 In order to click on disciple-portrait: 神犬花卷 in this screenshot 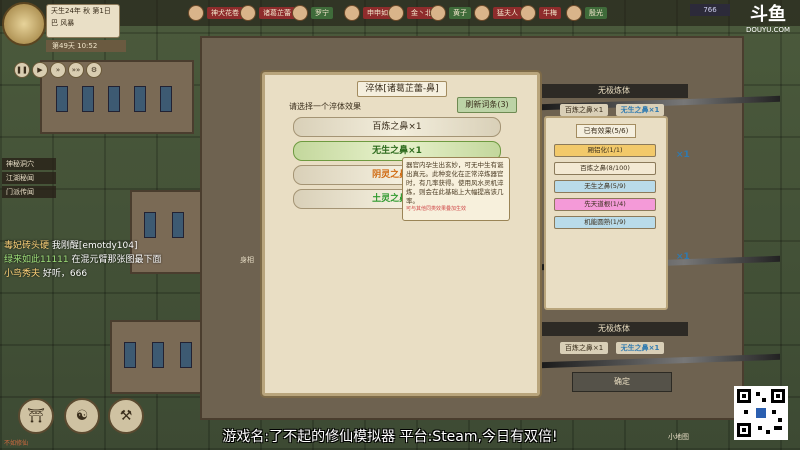, I will do `click(215, 13)`.